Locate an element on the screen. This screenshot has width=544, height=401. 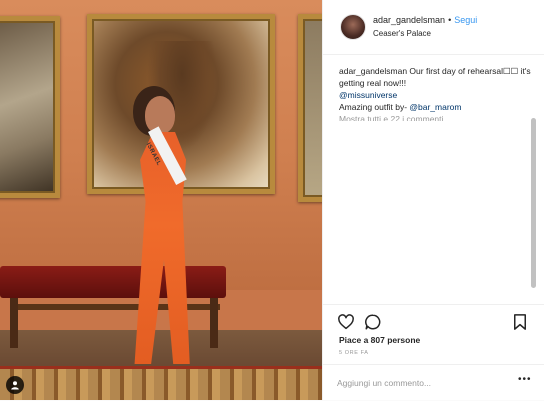
comment-row: ••• is located at coordinates (433, 382).